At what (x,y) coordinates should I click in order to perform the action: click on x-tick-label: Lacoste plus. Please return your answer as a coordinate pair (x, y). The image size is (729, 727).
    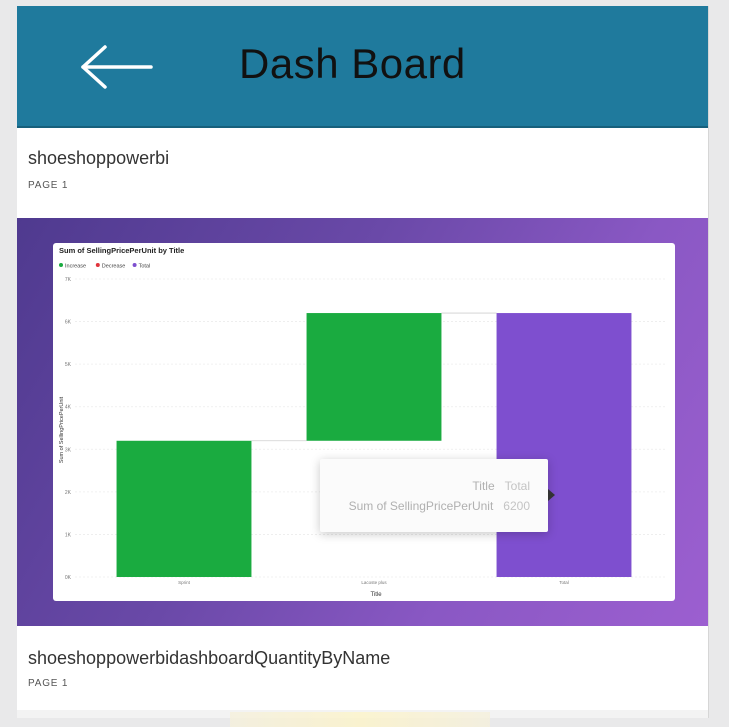
    Looking at the image, I should click on (374, 582).